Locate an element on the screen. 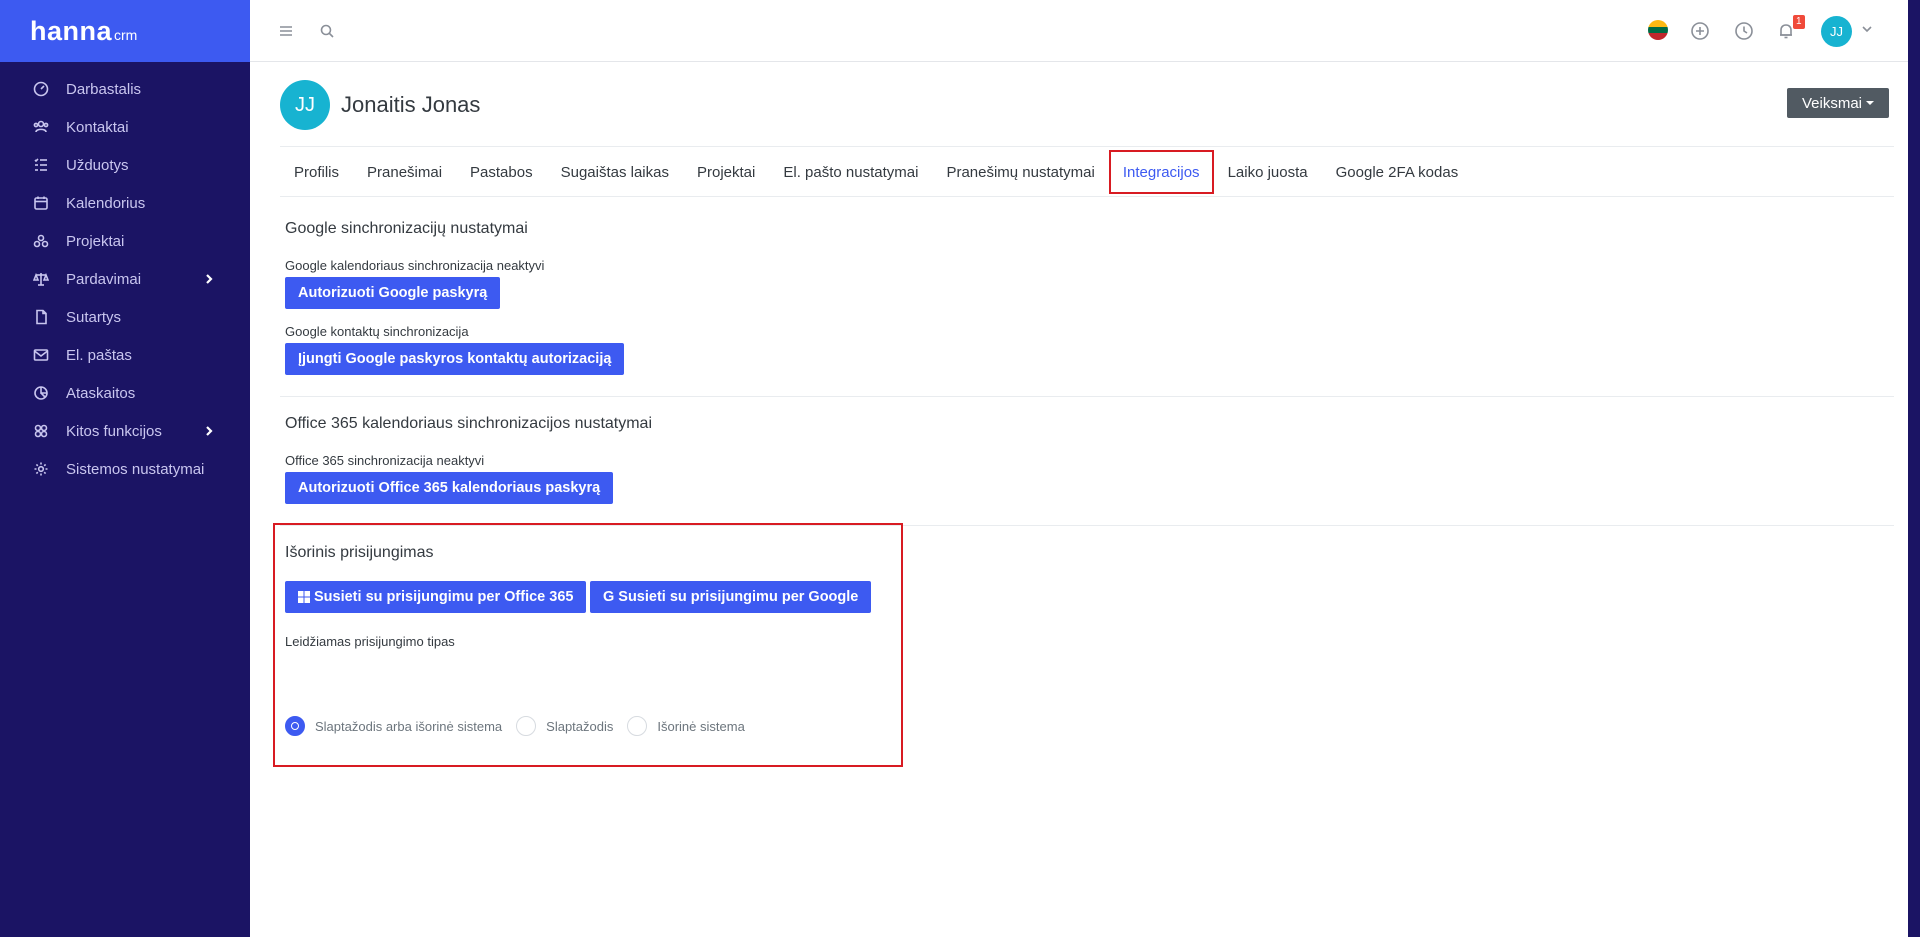 The height and width of the screenshot is (937, 1920). sidebar-item-sistemos-nustatymai: Sistemos nustatymai is located at coordinates (125, 469).